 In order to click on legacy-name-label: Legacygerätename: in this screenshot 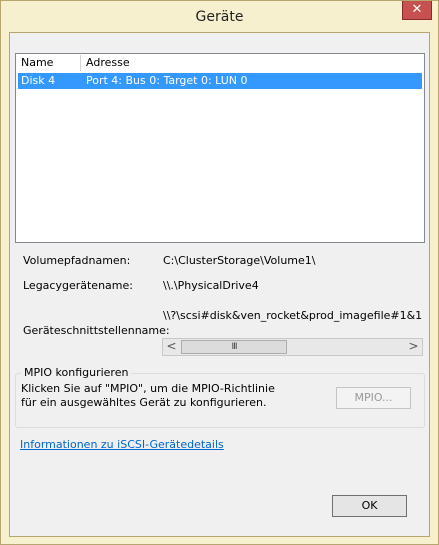, I will do `click(78, 285)`.